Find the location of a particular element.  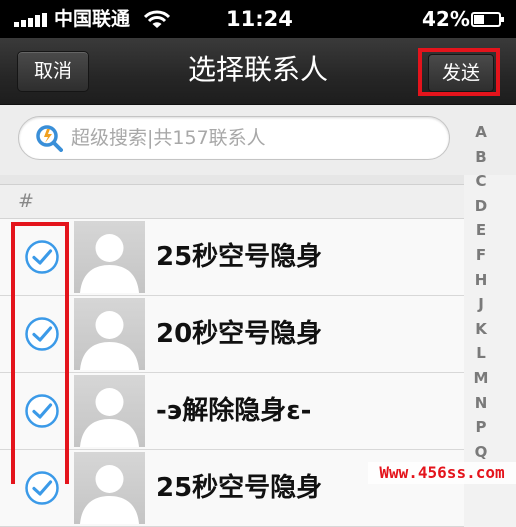

section-divider is located at coordinates (232, 180).